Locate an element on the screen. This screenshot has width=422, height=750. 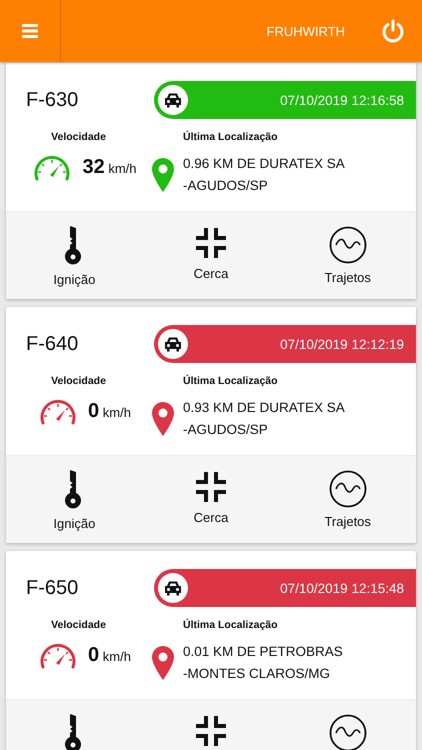
menu-icon is located at coordinates (30, 31).